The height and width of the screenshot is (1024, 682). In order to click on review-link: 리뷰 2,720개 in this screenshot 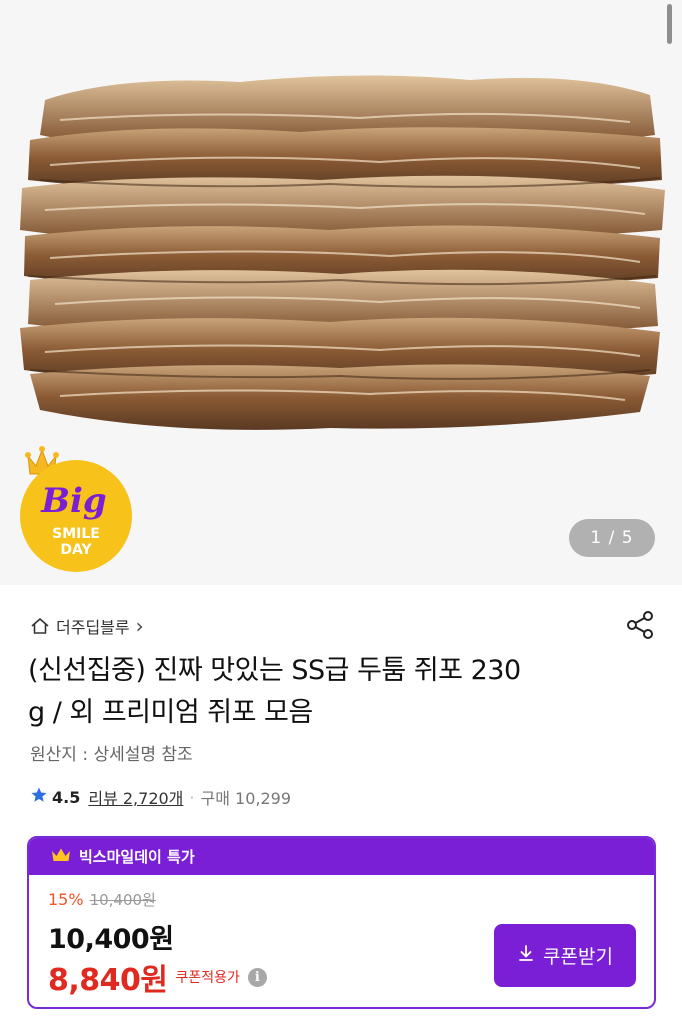, I will do `click(135, 797)`.